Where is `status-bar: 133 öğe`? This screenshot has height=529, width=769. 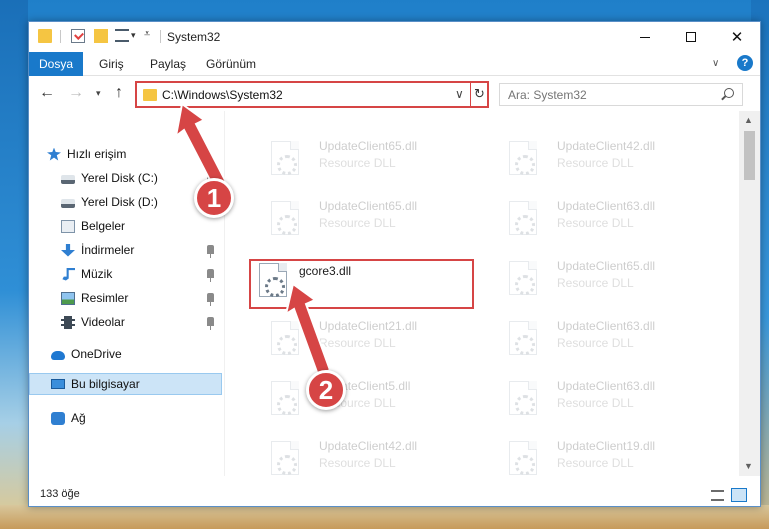 status-bar: 133 öğe is located at coordinates (394, 495).